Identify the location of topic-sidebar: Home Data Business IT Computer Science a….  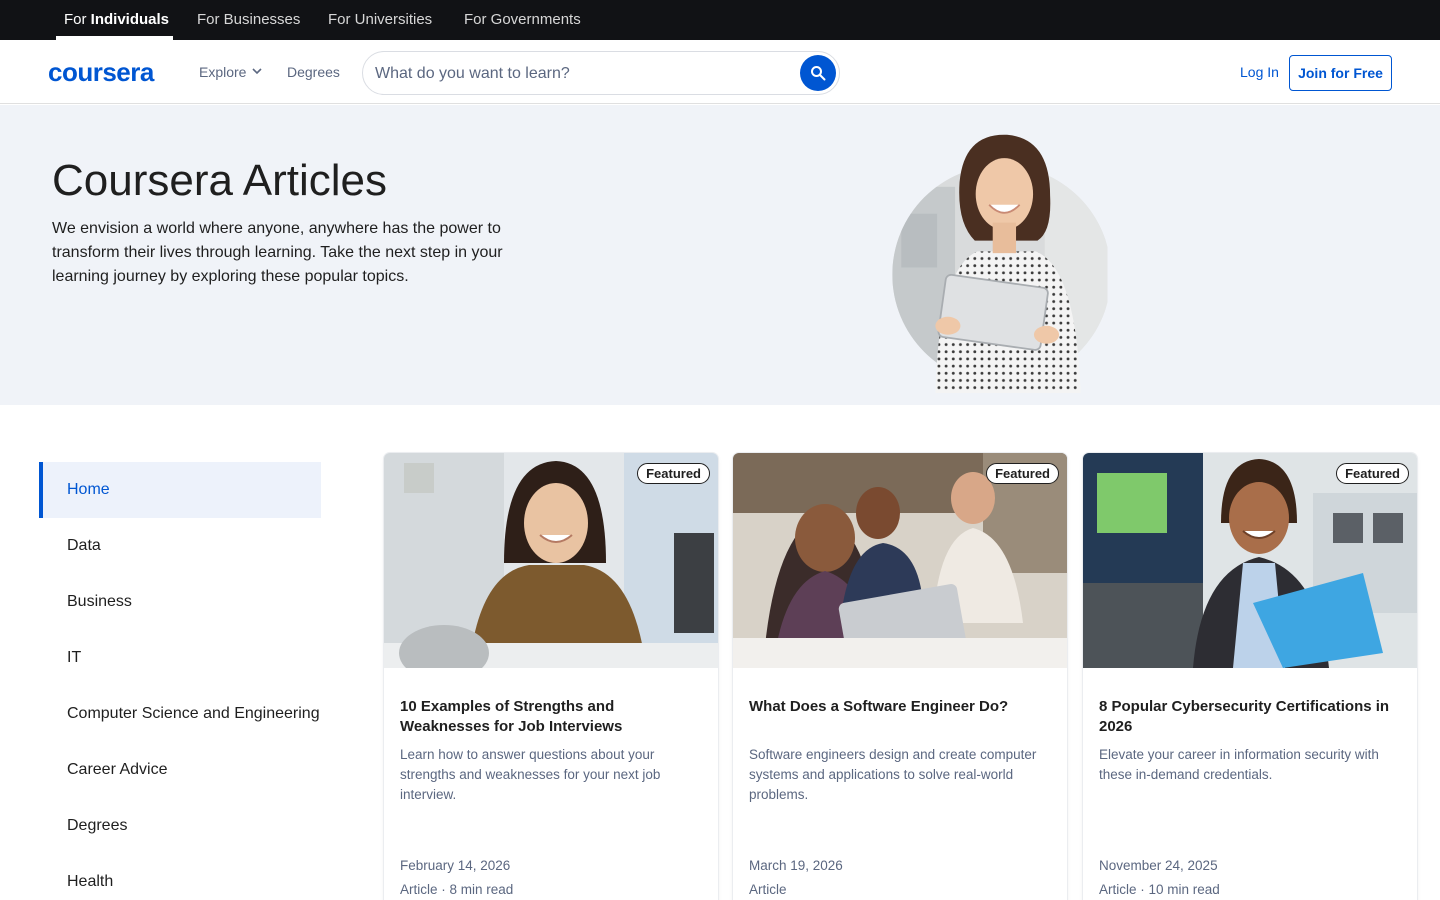
(180, 681).